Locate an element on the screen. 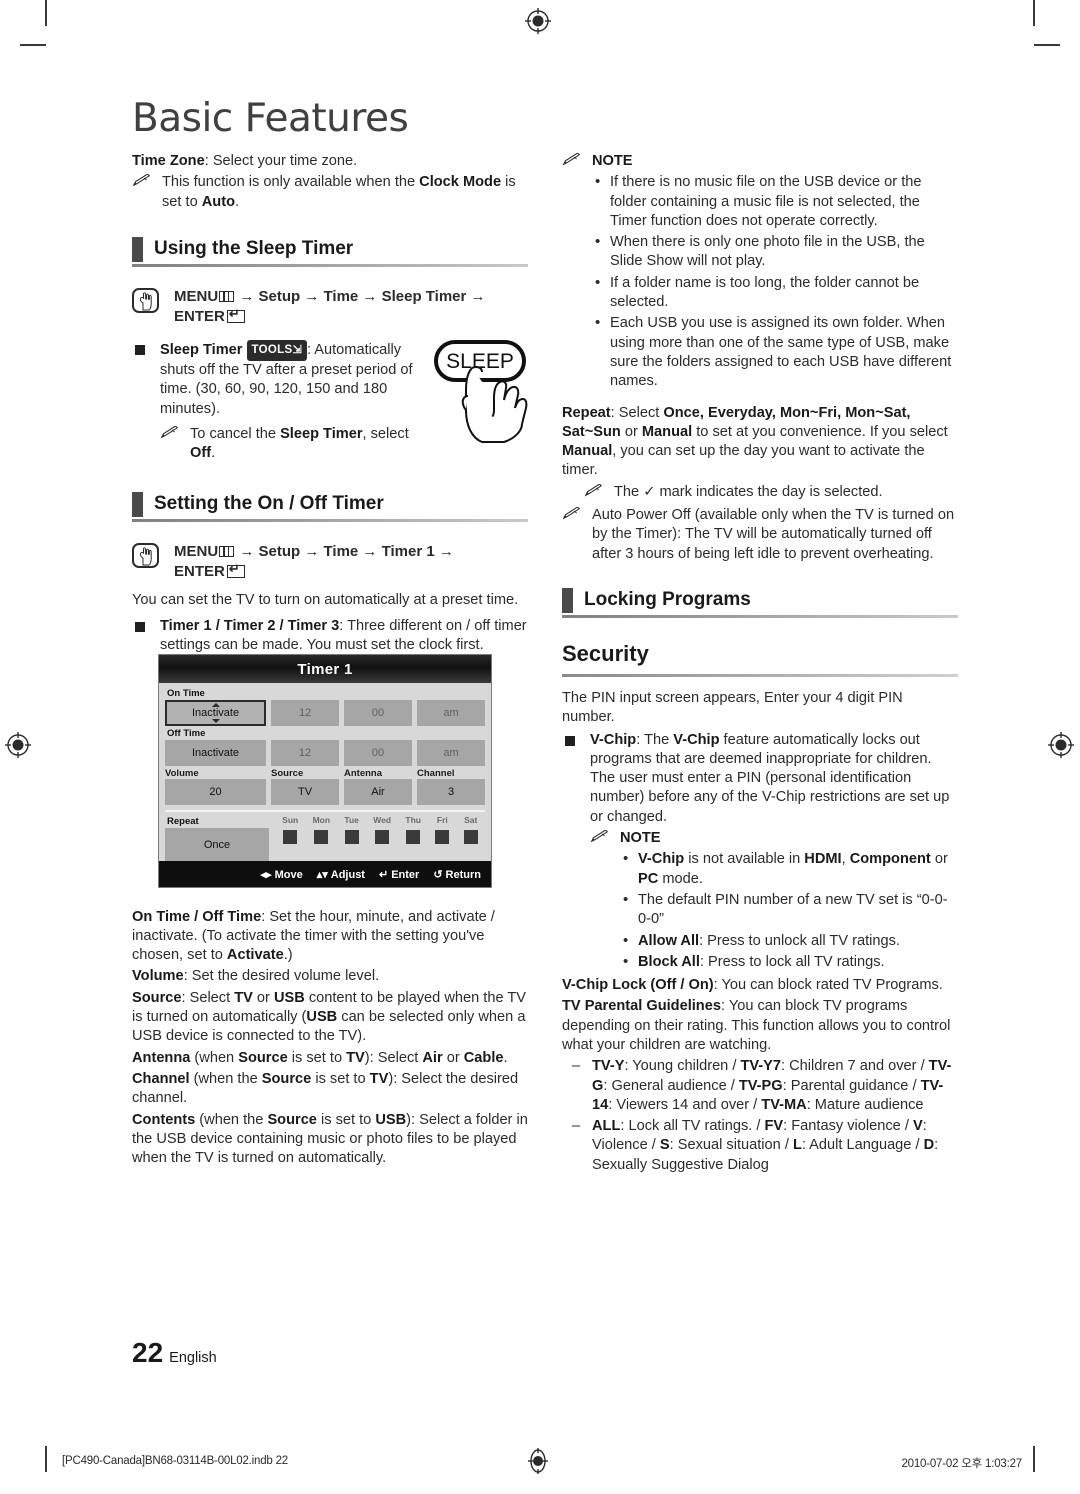 The width and height of the screenshot is (1080, 1494). repeat-bold: Repeat is located at coordinates (586, 412).